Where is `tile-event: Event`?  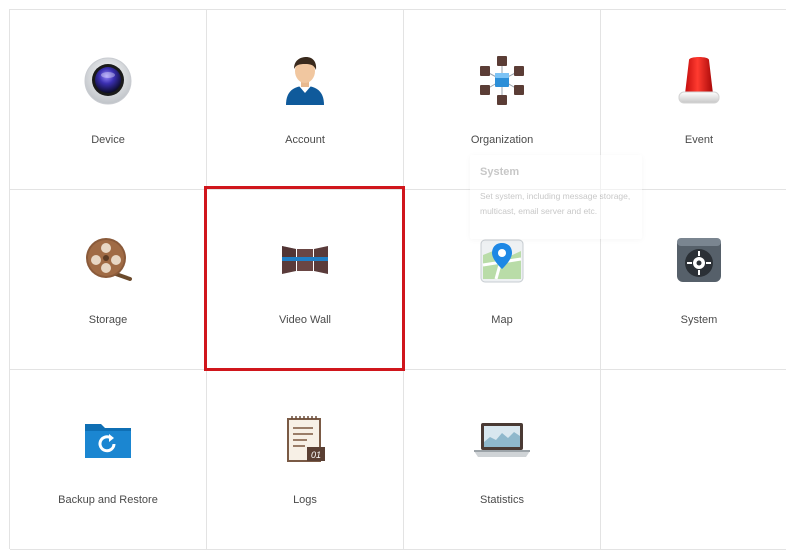
tile-event: Event is located at coordinates (693, 100).